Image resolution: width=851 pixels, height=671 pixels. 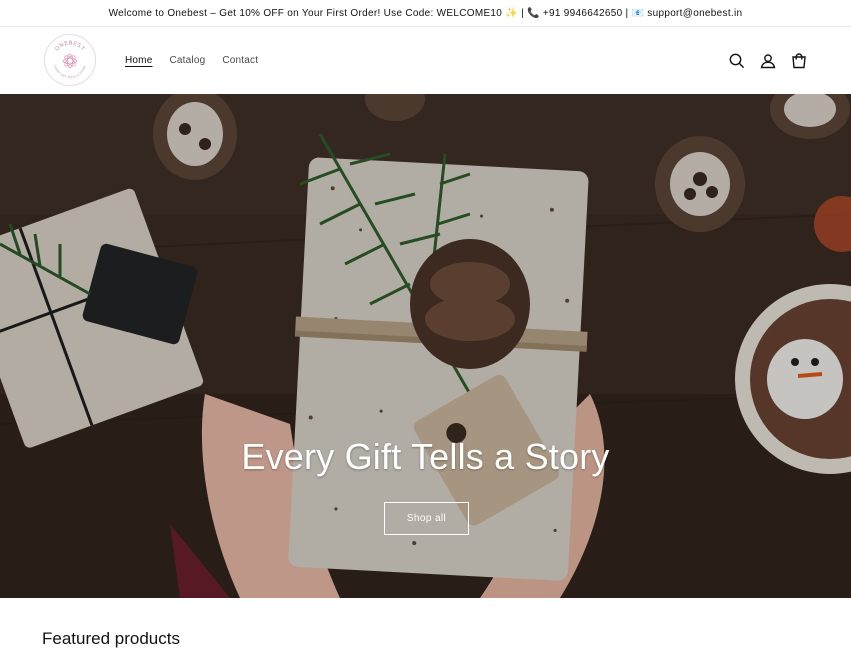 What do you see at coordinates (425, 456) in the screenshot?
I see `hero-title: Every Gift Tells a Story` at bounding box center [425, 456].